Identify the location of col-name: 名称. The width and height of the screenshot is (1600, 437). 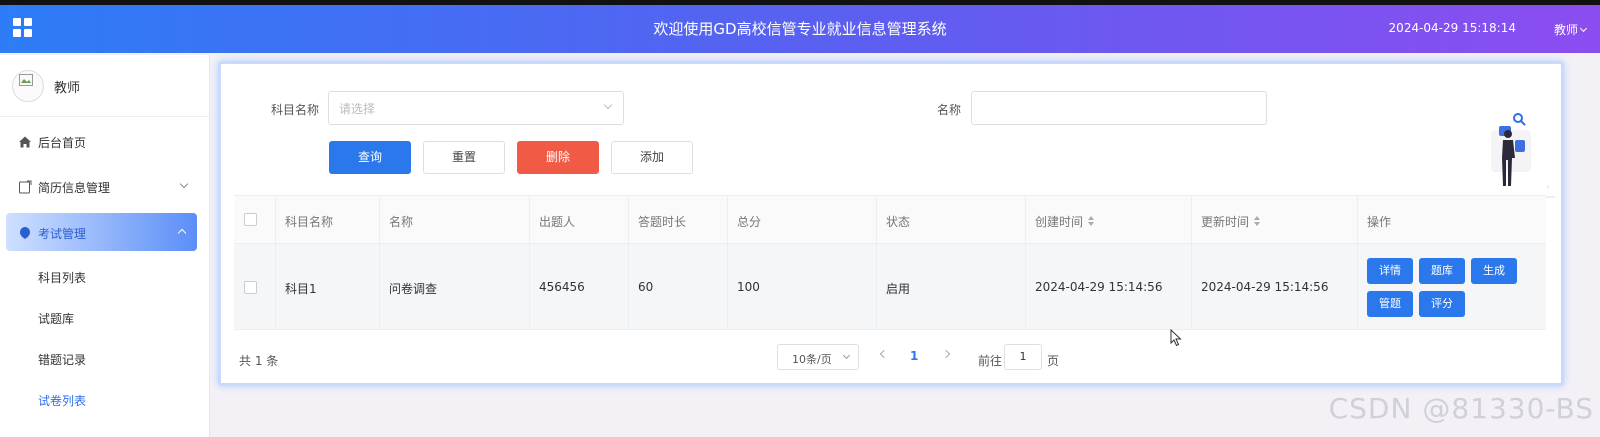
(455, 219).